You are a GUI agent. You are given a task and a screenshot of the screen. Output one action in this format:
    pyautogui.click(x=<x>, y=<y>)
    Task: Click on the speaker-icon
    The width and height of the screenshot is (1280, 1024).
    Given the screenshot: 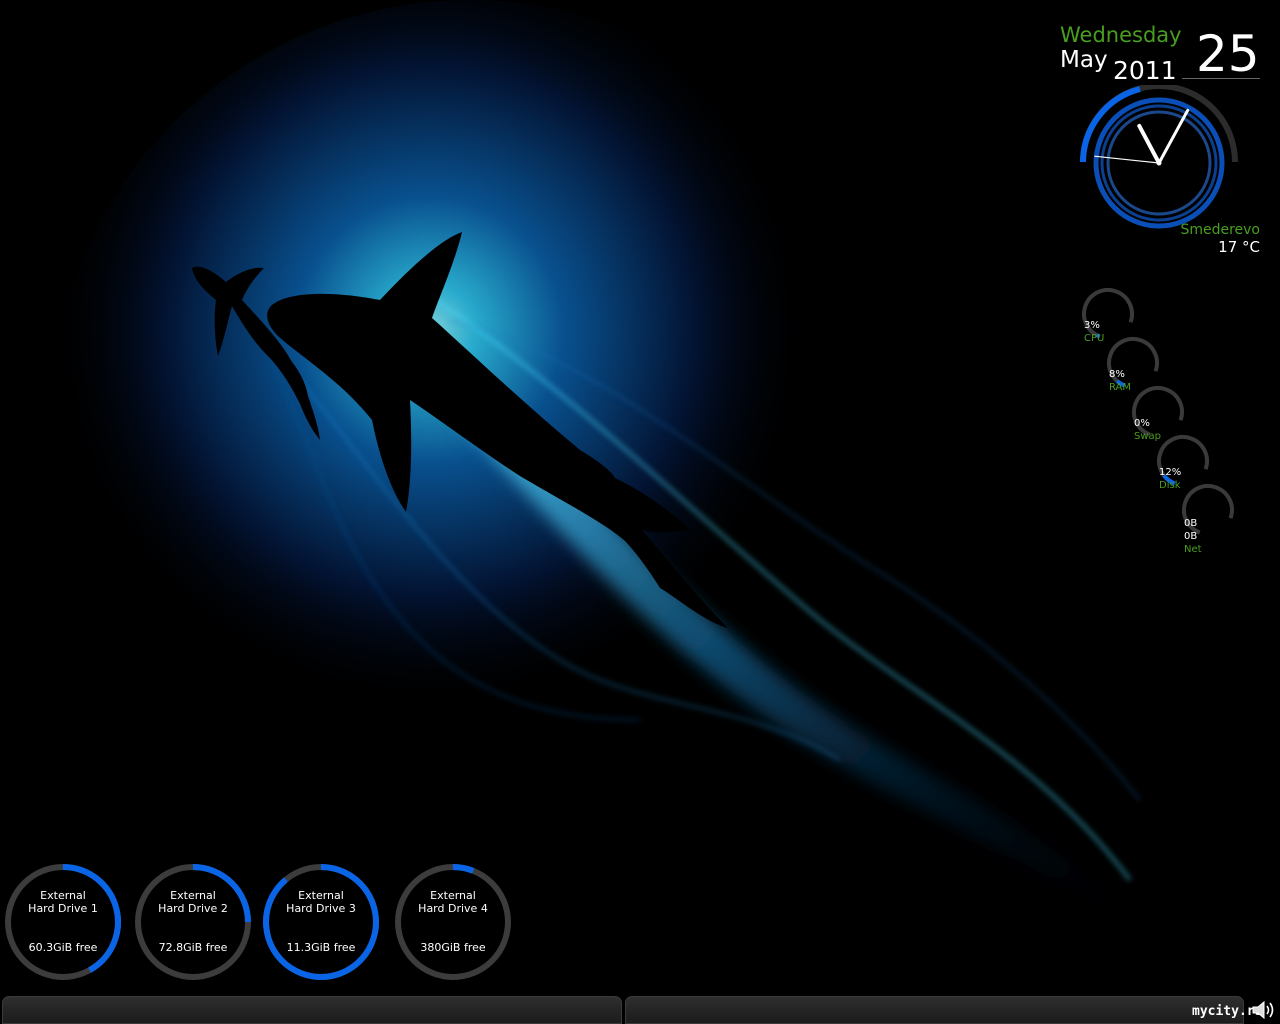 What is the action you would take?
    pyautogui.click(x=1264, y=1010)
    